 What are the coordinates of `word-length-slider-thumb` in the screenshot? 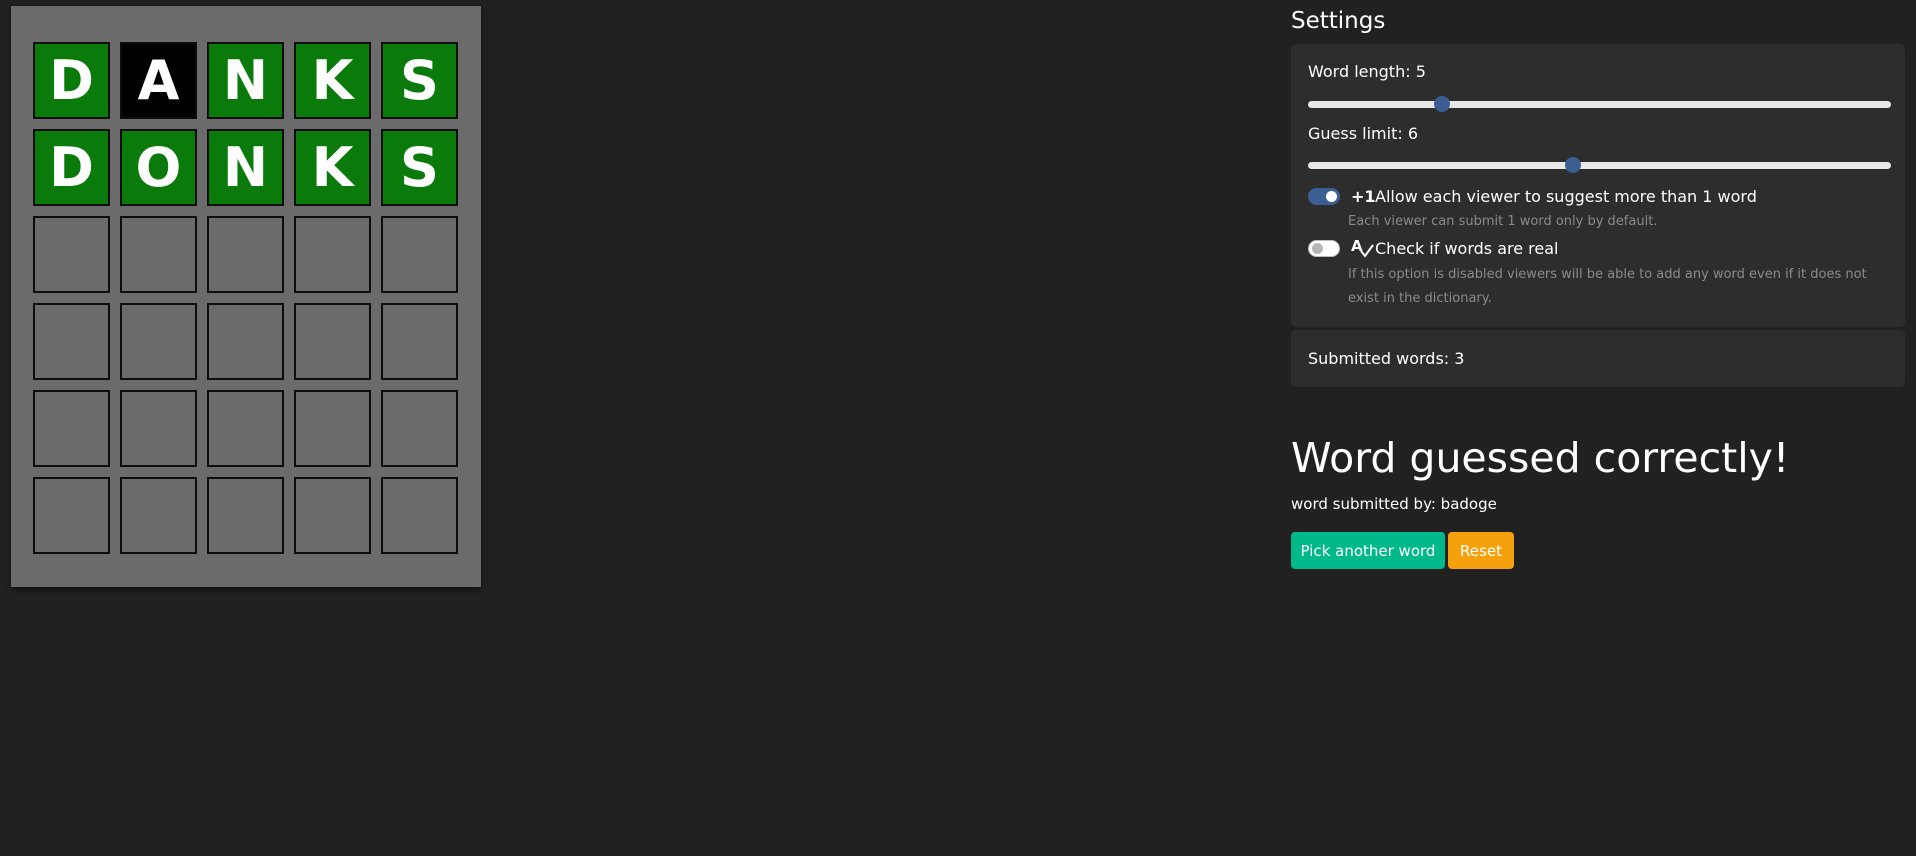 It's located at (1442, 104).